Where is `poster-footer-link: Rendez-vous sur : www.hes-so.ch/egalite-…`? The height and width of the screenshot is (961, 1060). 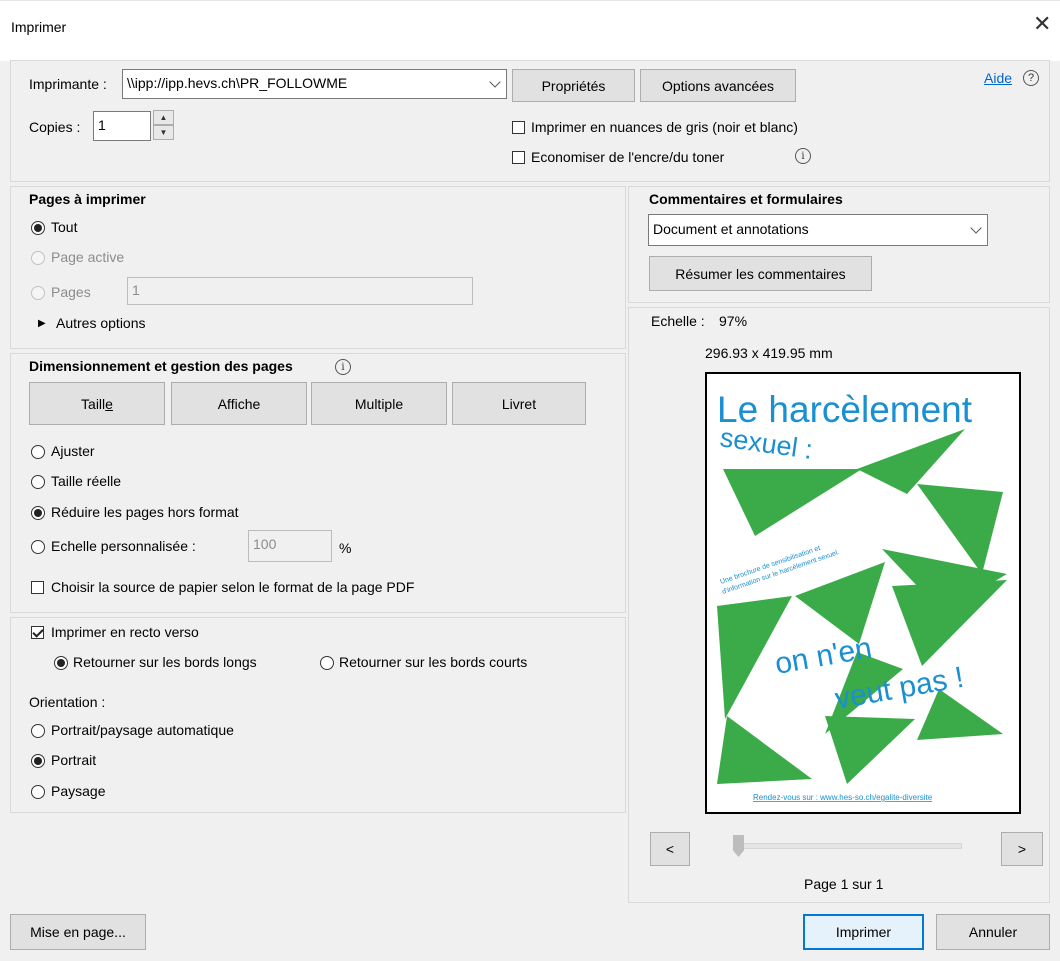
poster-footer-link: Rendez-vous sur : www.hes-so.ch/egalite-… is located at coordinates (843, 797).